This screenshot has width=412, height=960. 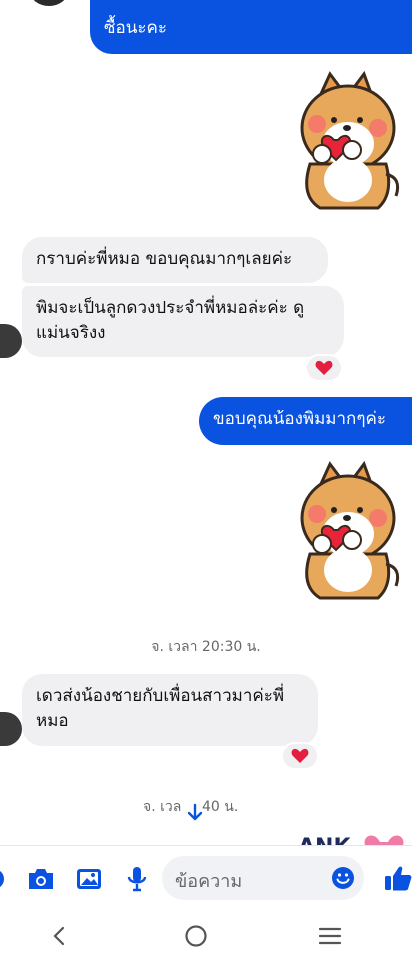 I want to click on timestamp-text: จ. เวล, so click(x=162, y=807).